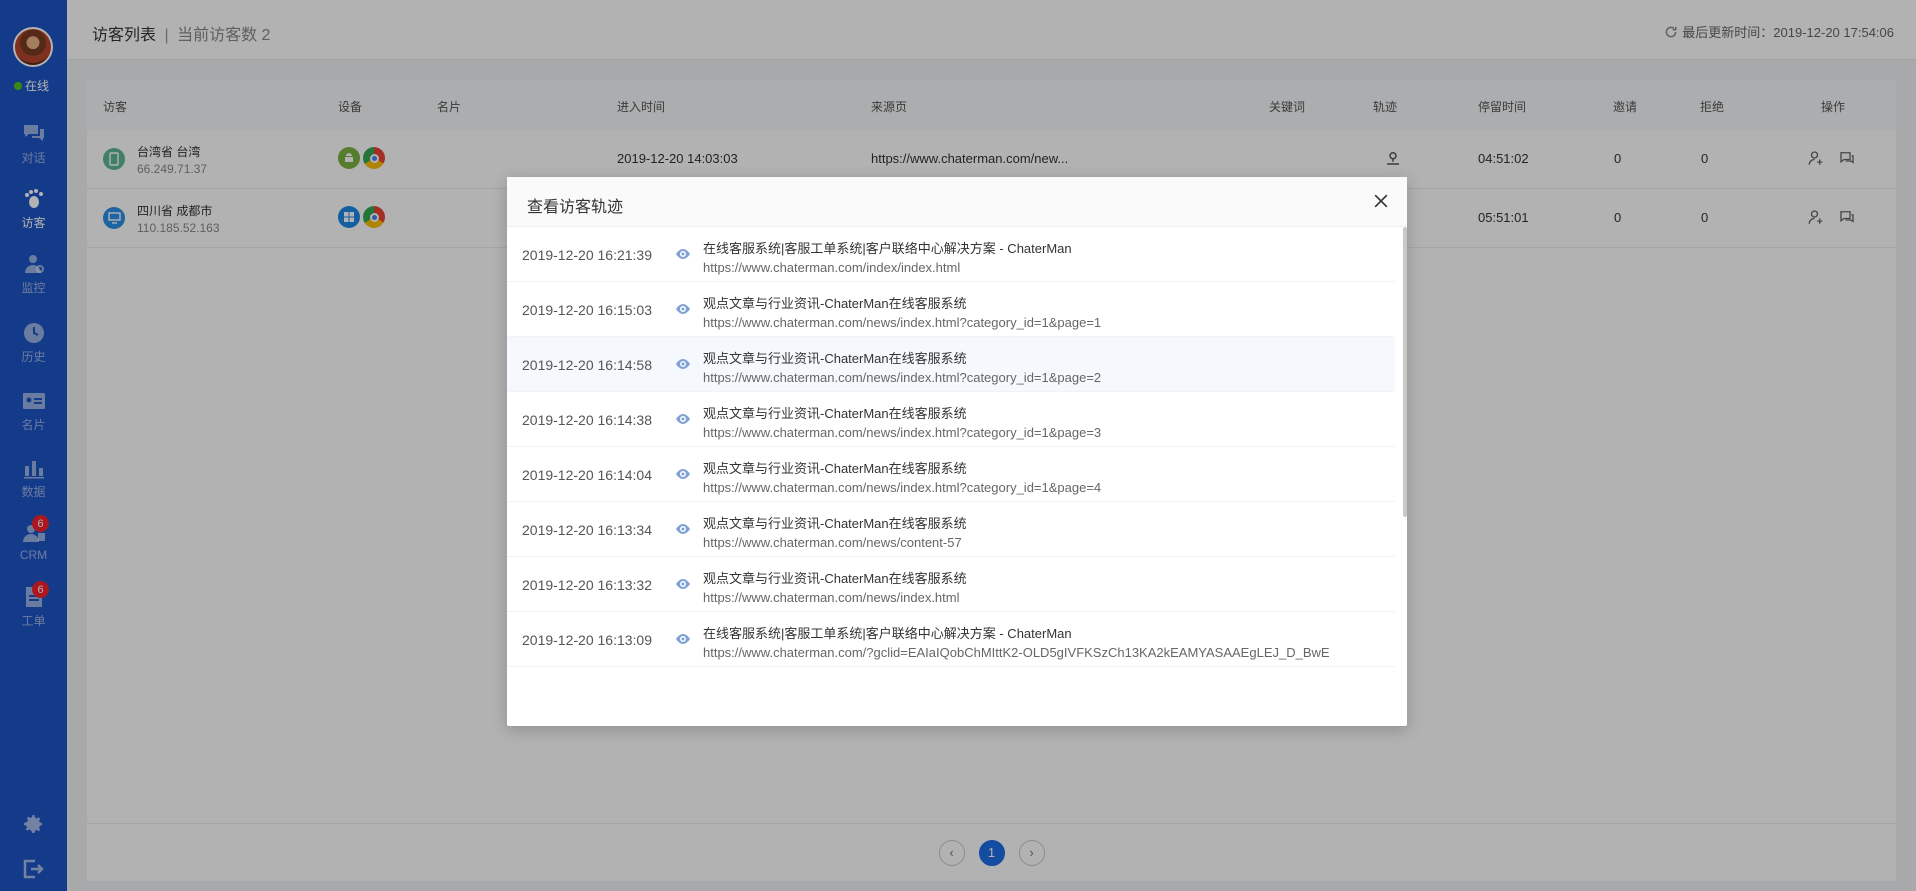 This screenshot has width=1916, height=891. What do you see at coordinates (587, 585) in the screenshot?
I see `trail-time: 2019-12-20 16:13:32` at bounding box center [587, 585].